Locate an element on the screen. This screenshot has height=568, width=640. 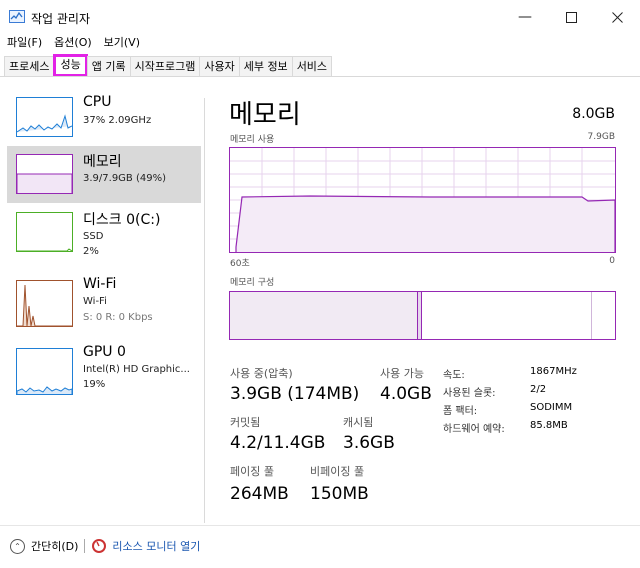
minimize-button: — is located at coordinates (525, 17).